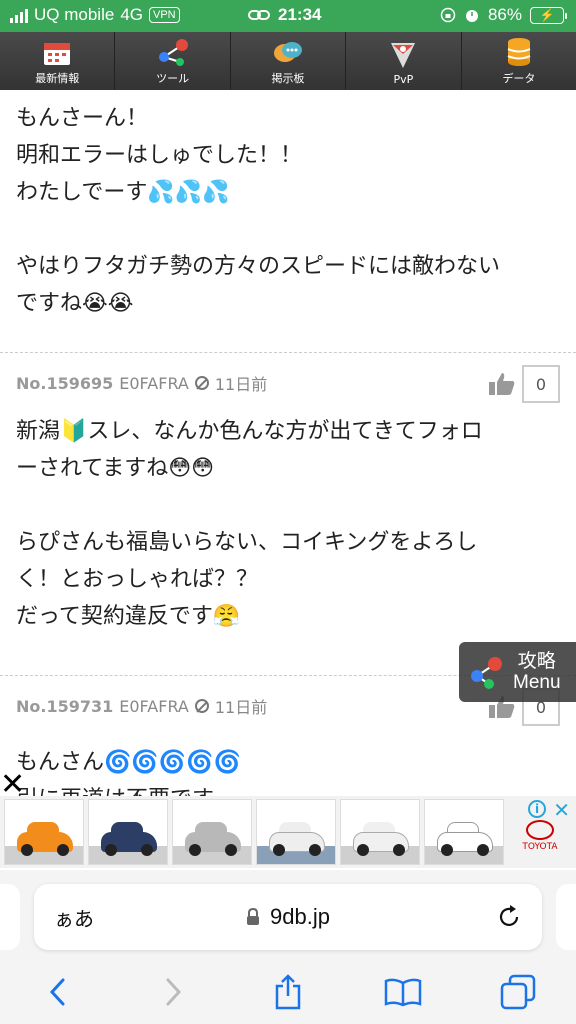 This screenshot has width=576, height=1024. Describe the element at coordinates (137, 579) in the screenshot. I see `post-line: く！とおっしゃれば？？` at that location.